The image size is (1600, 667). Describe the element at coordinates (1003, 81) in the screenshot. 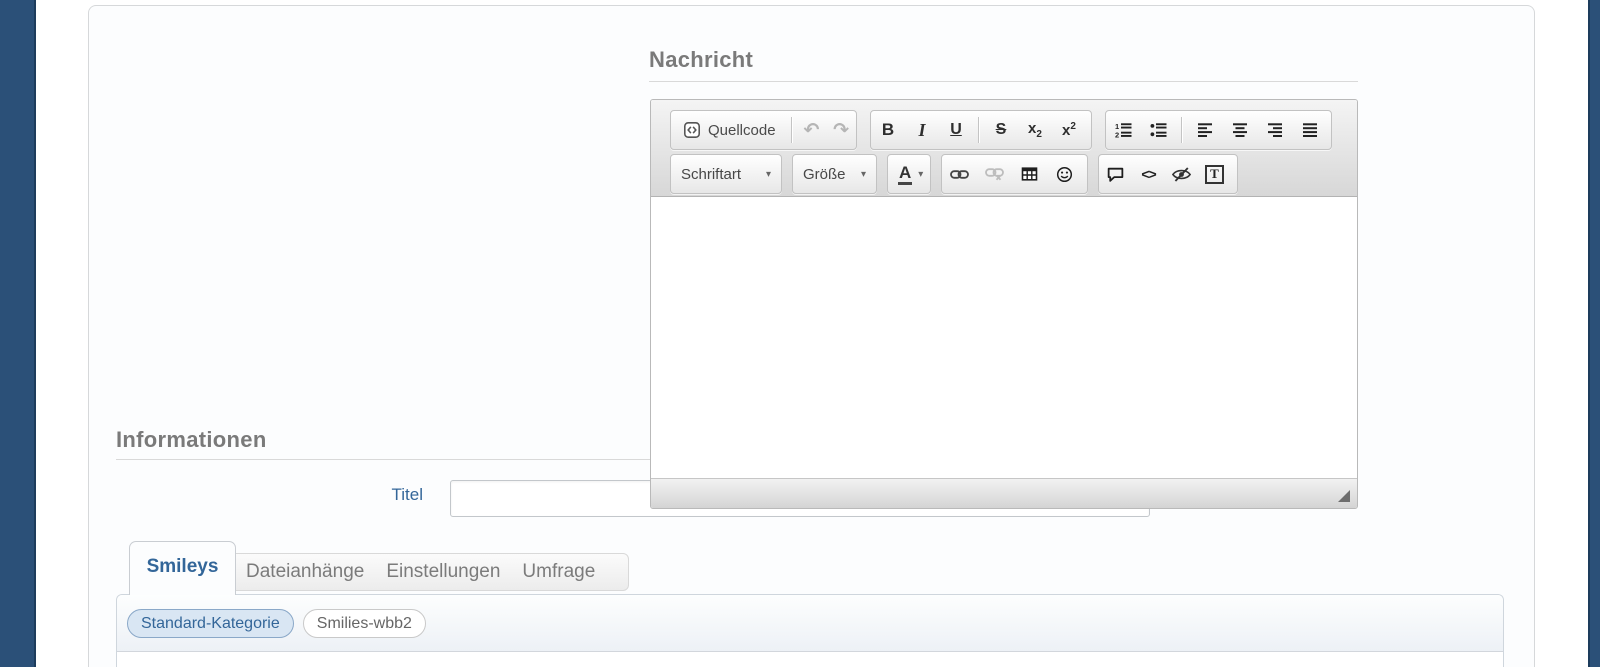

I see `message-heading-divider` at that location.